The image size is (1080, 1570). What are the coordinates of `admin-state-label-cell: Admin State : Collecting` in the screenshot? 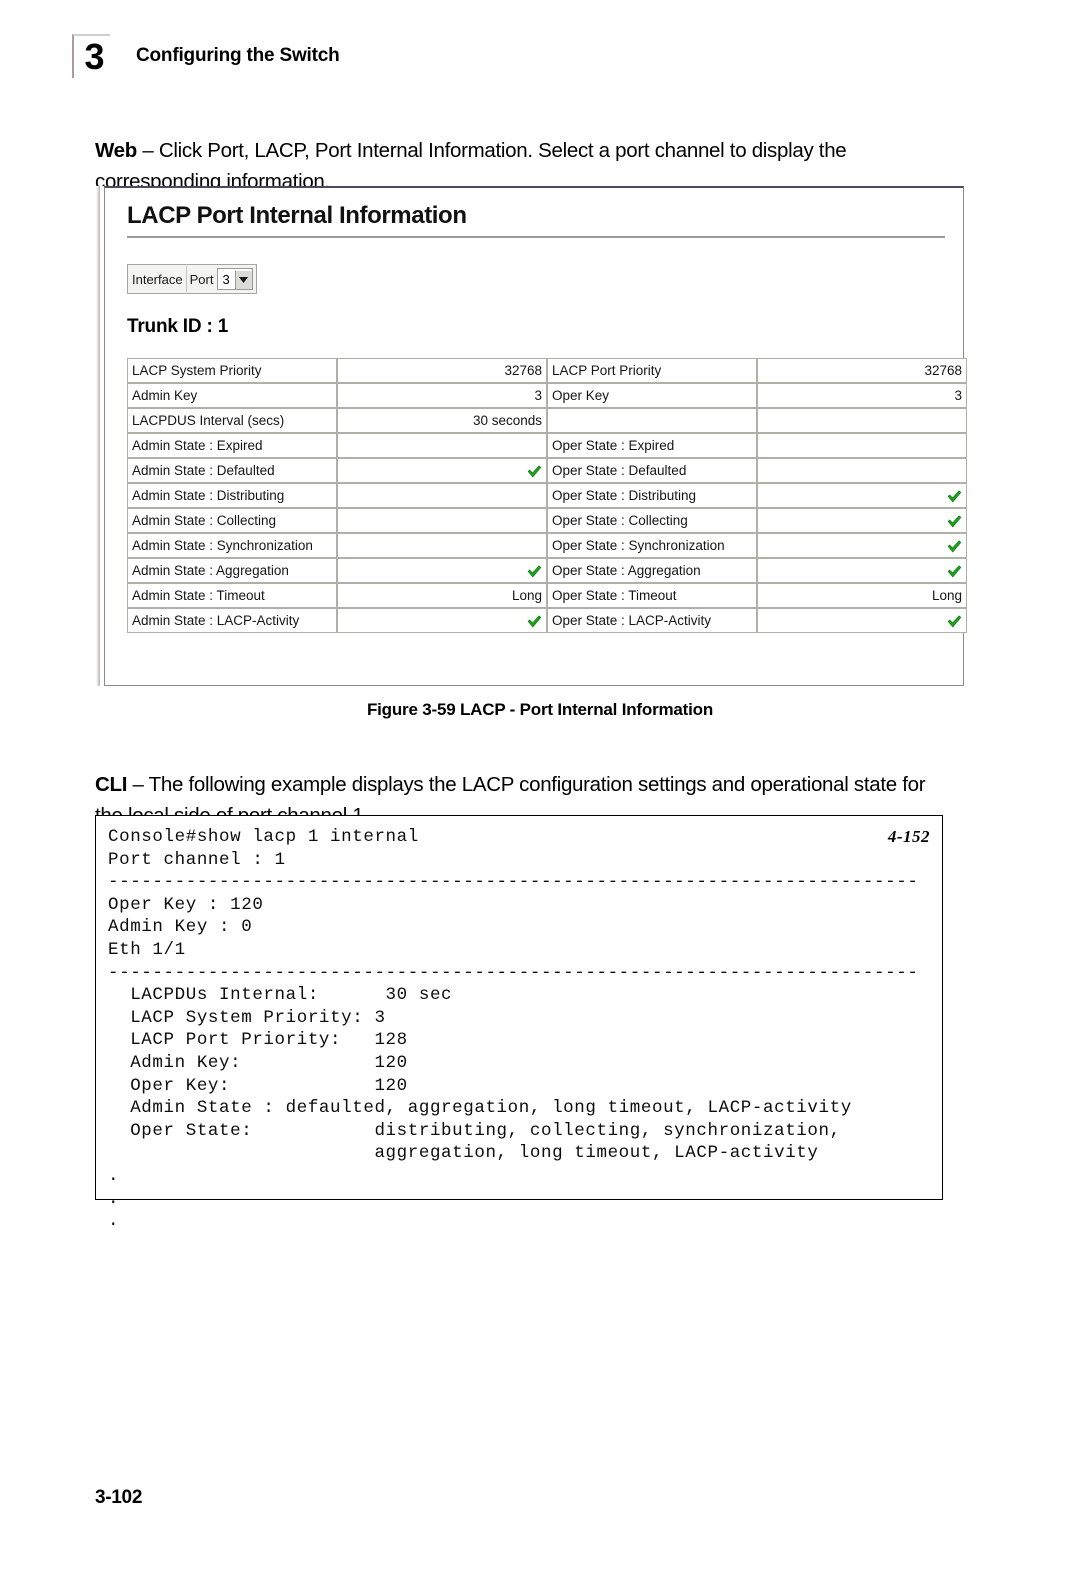 It's located at (232, 520).